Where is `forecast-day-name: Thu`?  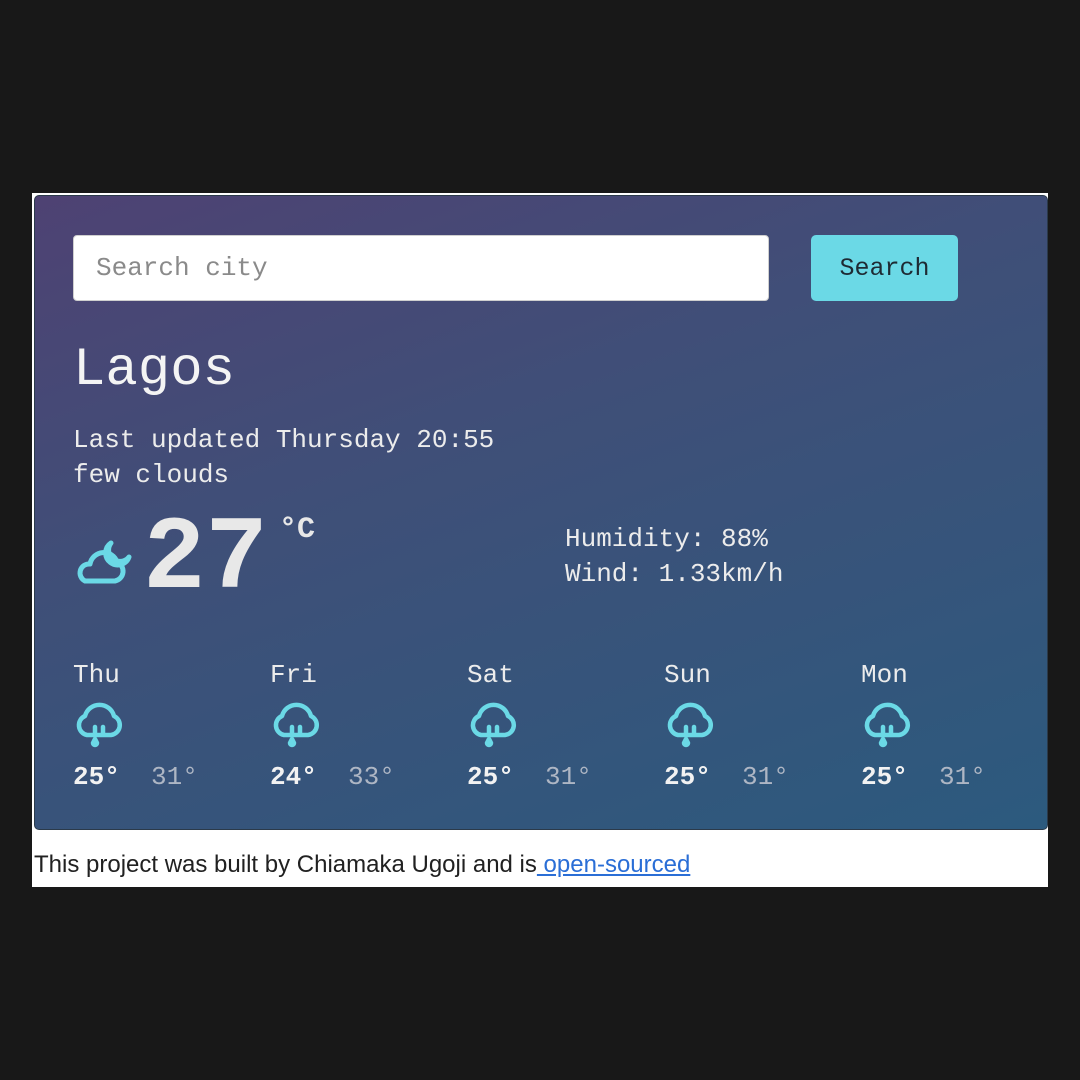 forecast-day-name: Thu is located at coordinates (96, 675).